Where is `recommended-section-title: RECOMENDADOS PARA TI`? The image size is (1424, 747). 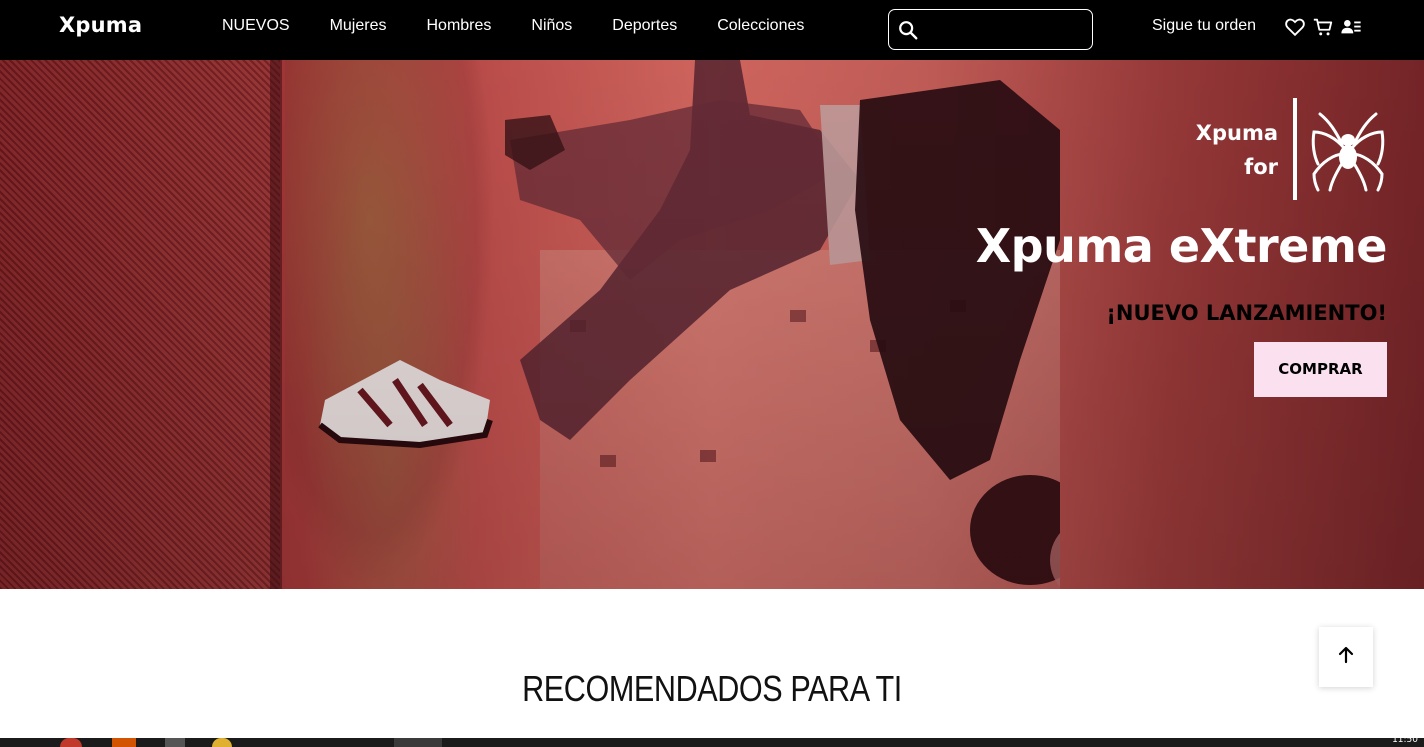 recommended-section-title: RECOMENDADOS PARA TI is located at coordinates (712, 688).